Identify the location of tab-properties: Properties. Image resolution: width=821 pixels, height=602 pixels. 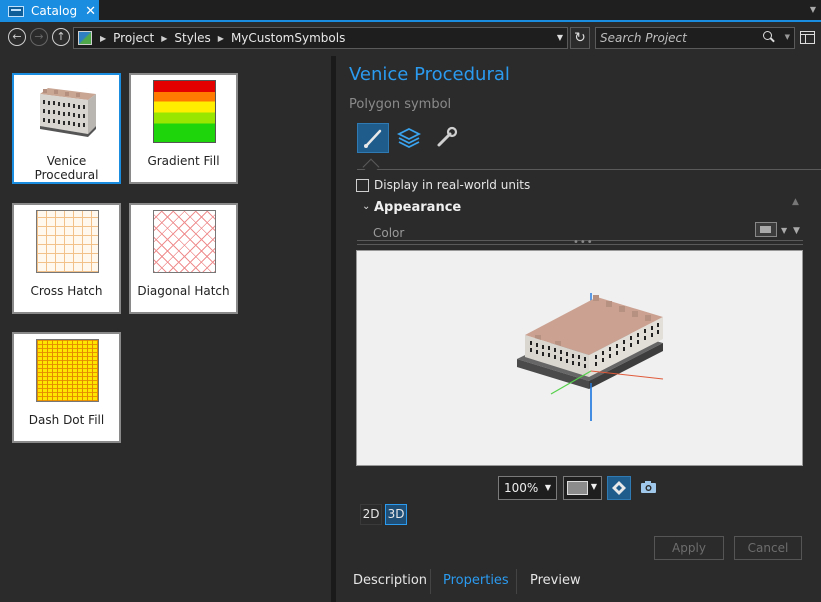
(476, 580).